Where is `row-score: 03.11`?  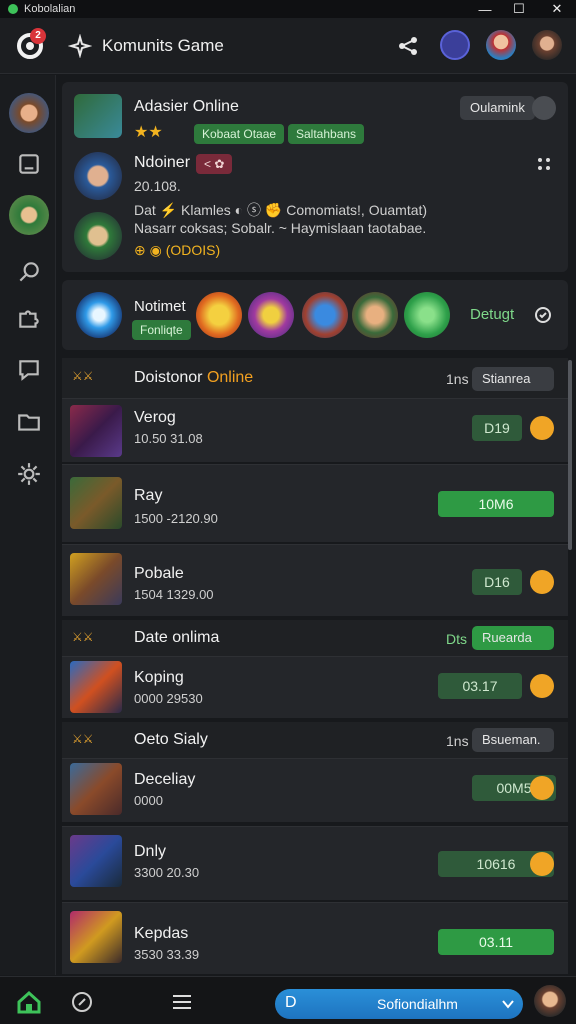 row-score: 03.11 is located at coordinates (496, 942).